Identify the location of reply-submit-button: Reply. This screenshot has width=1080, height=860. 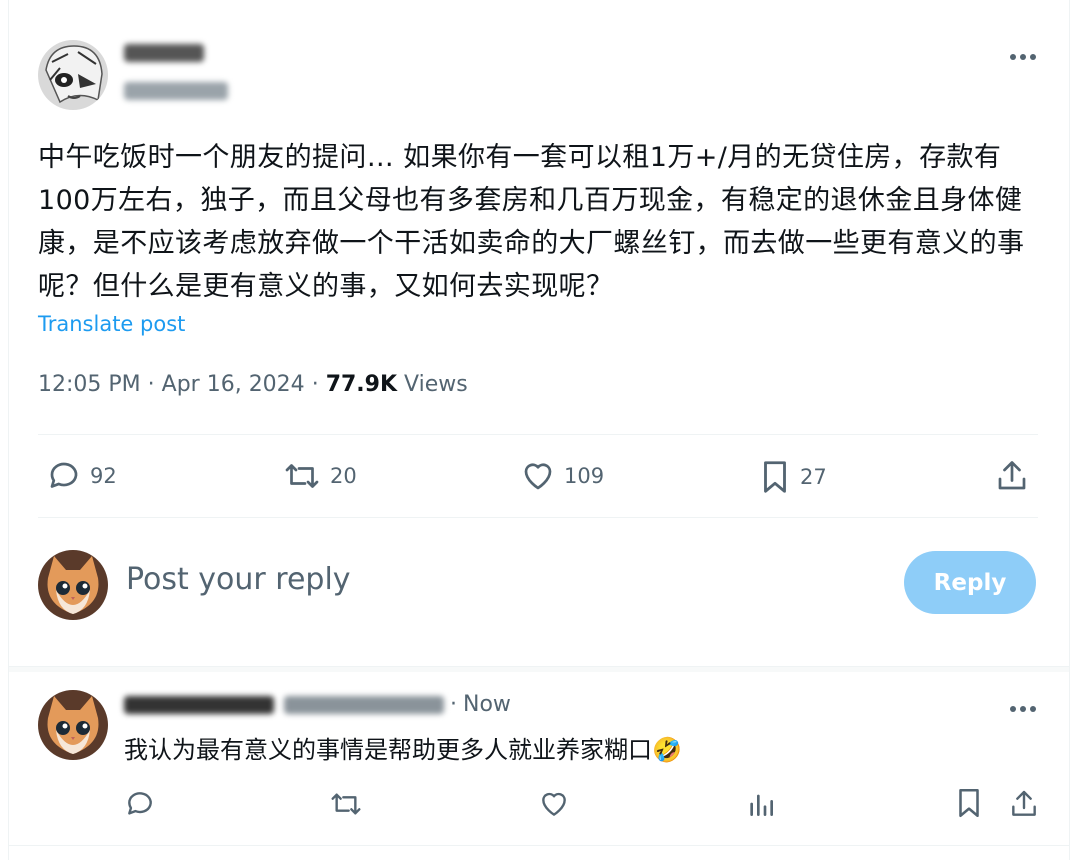
(970, 582).